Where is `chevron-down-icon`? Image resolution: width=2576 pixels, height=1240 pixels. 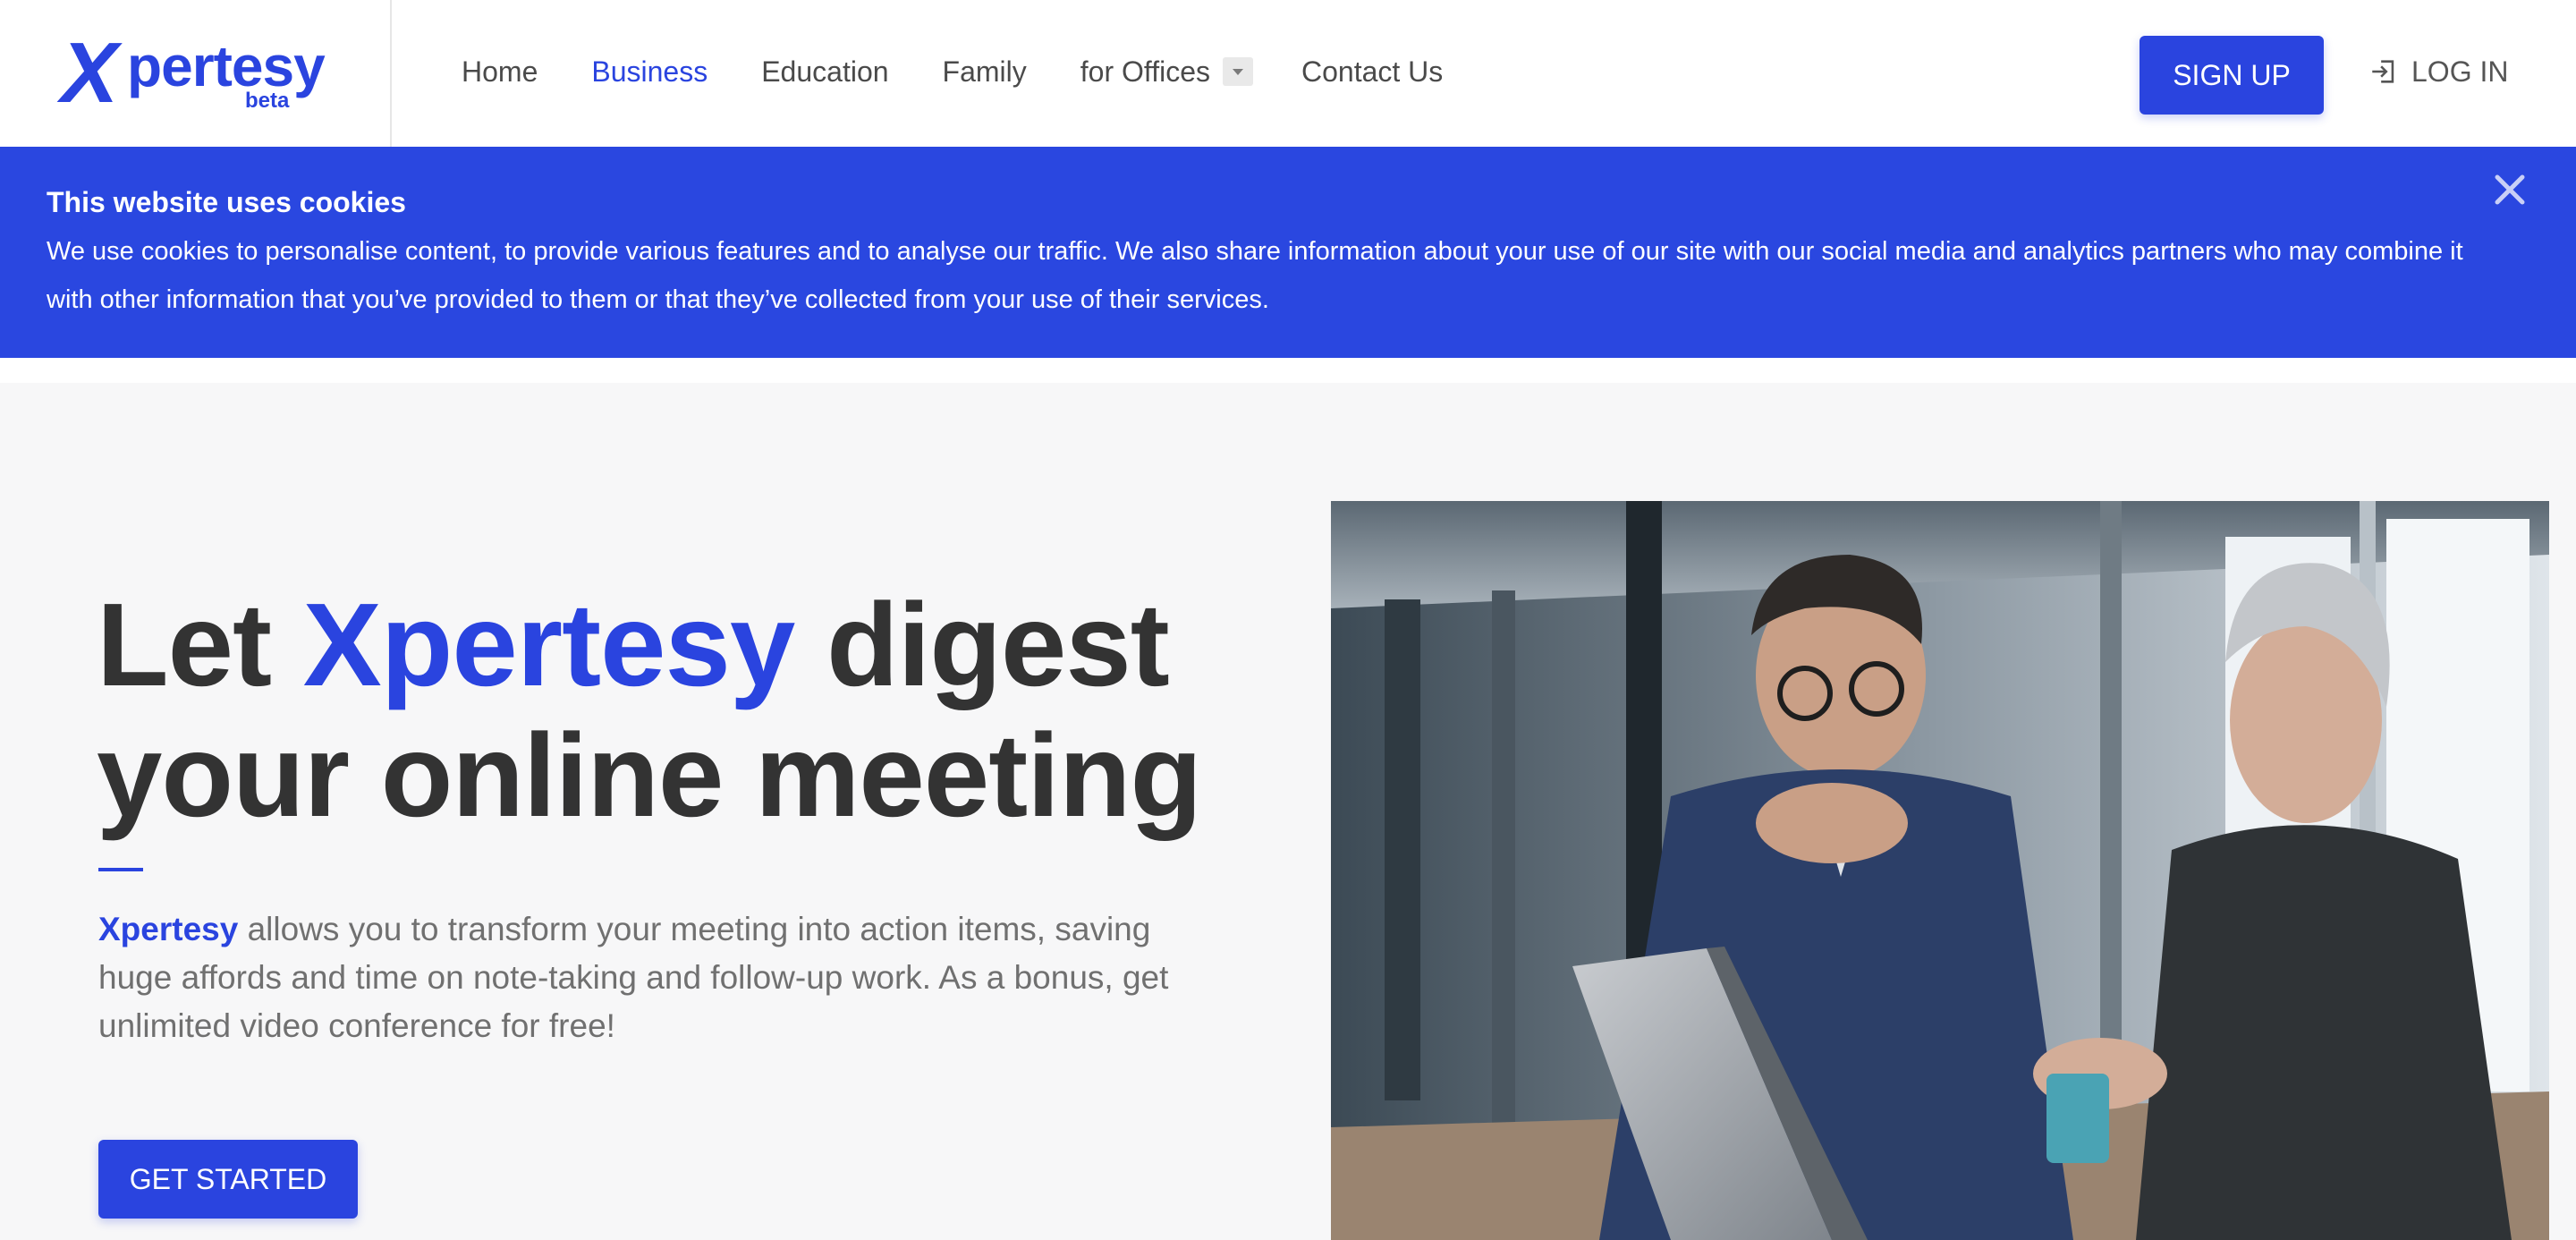 chevron-down-icon is located at coordinates (1237, 71).